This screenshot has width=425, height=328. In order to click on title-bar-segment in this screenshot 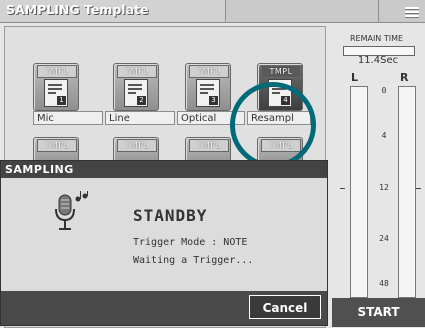, I will do `click(302, 11)`.